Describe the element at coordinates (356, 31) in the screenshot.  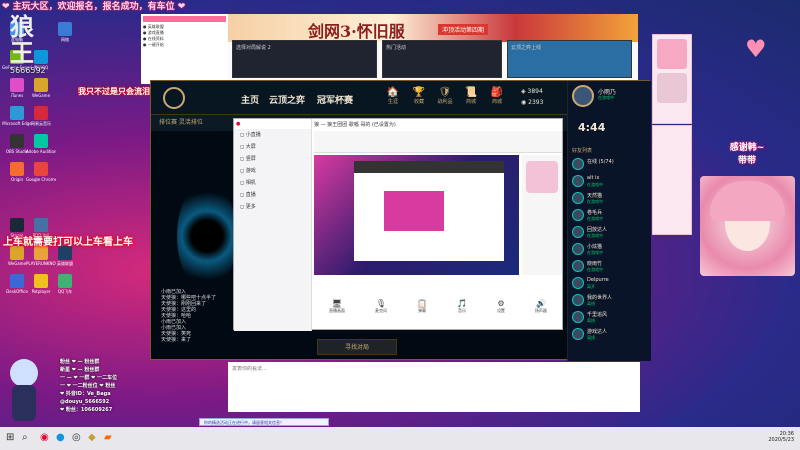
I see `website-title: 剑网3·怀旧服` at that location.